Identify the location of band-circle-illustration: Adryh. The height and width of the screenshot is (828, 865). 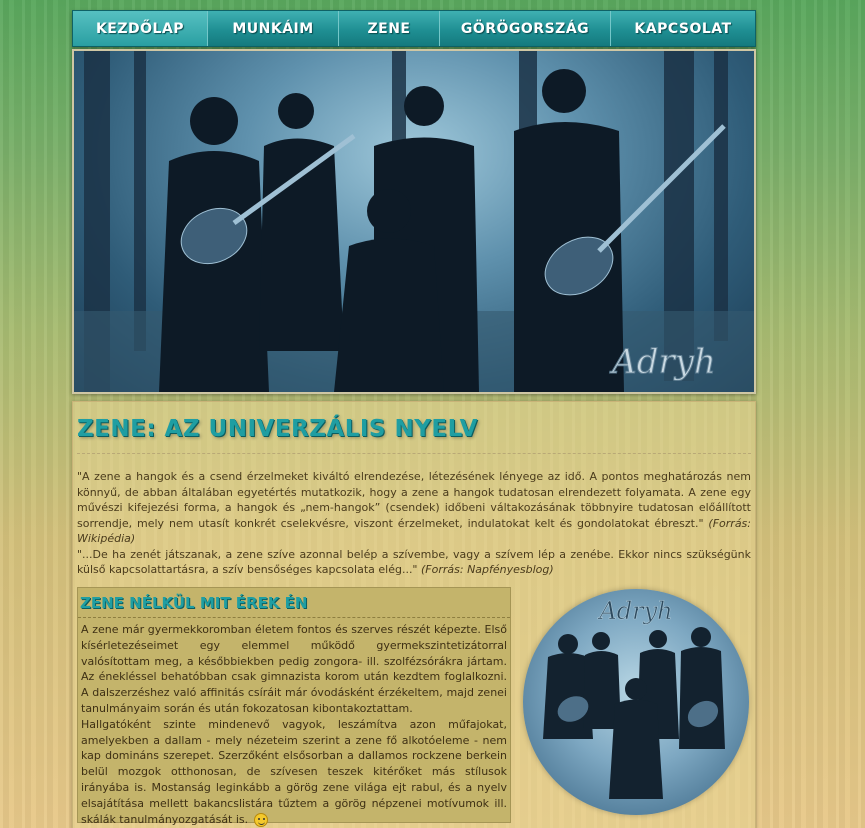
(634, 698).